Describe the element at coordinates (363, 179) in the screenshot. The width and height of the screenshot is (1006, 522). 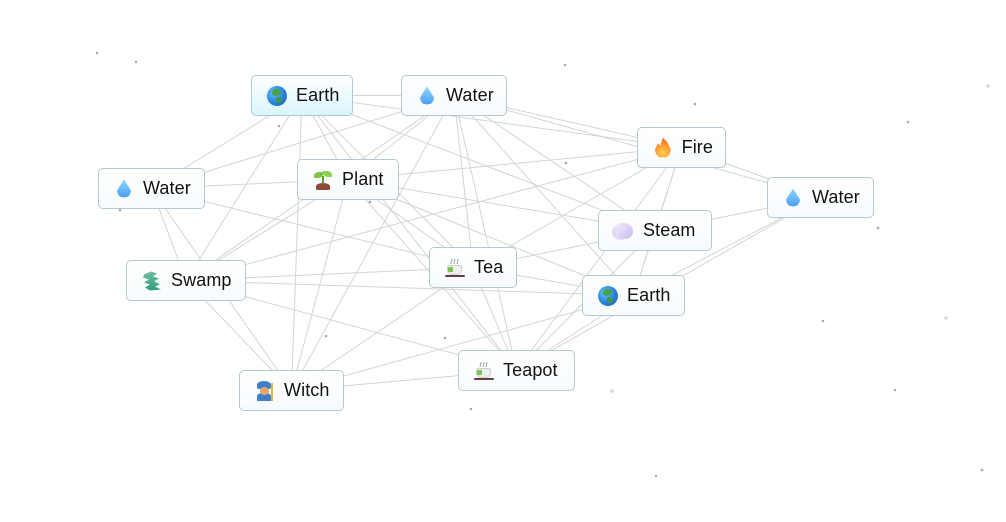
I see `element-label: Plant` at that location.